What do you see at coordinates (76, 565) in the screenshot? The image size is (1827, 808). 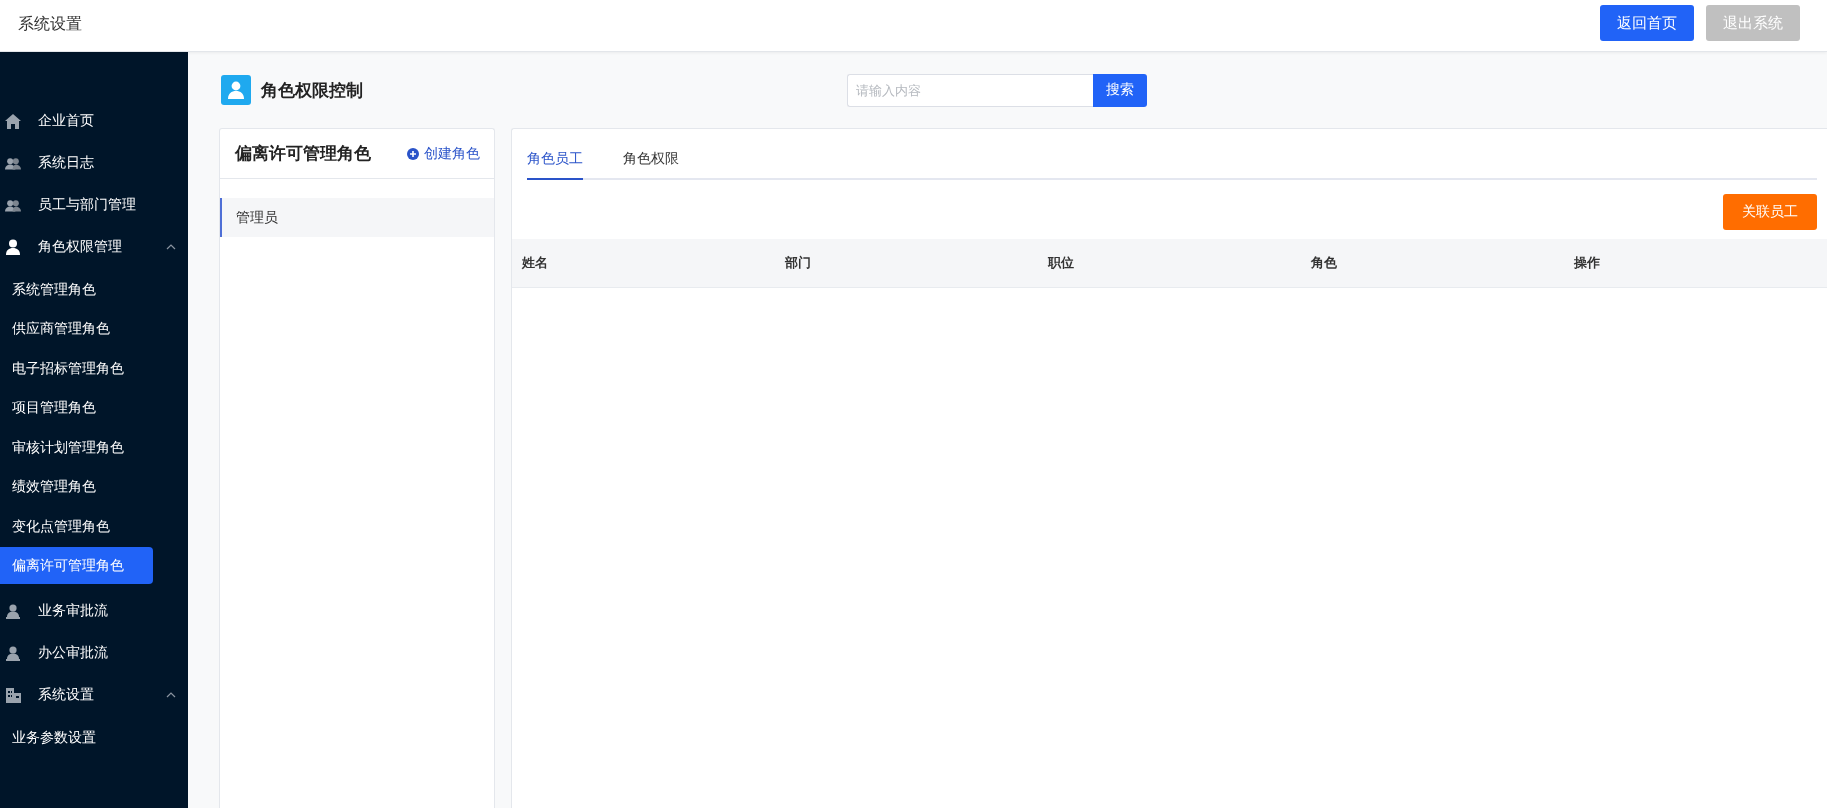 I see `nav-subitem: 偏离许可管理角色` at bounding box center [76, 565].